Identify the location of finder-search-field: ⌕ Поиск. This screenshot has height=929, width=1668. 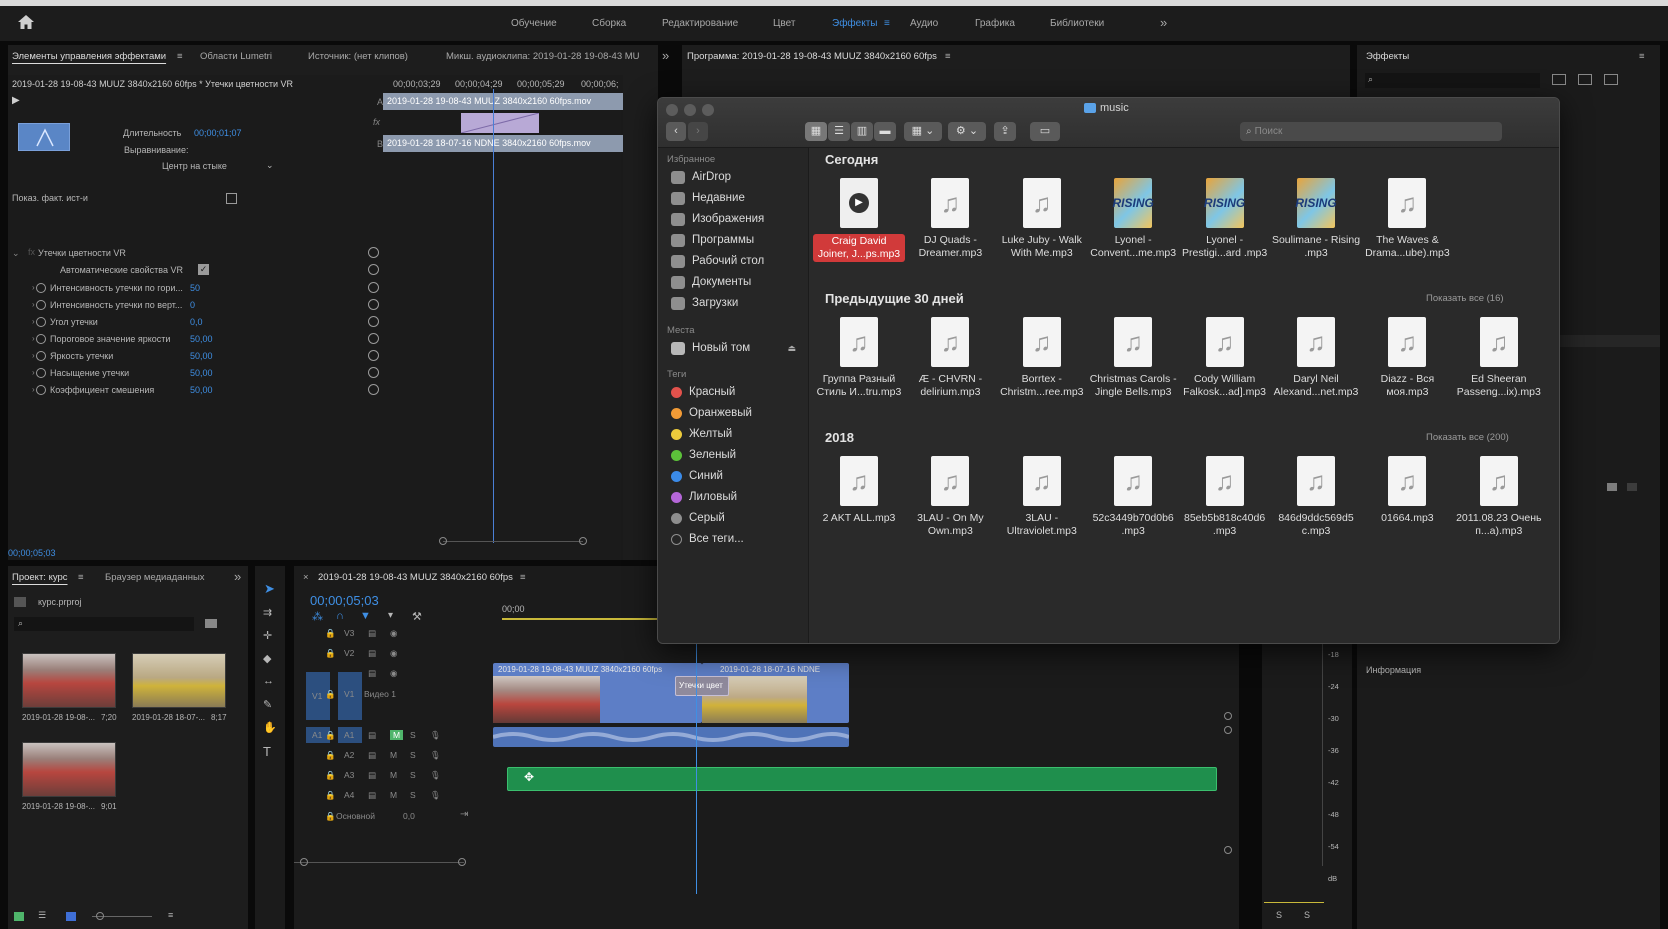
(1371, 131).